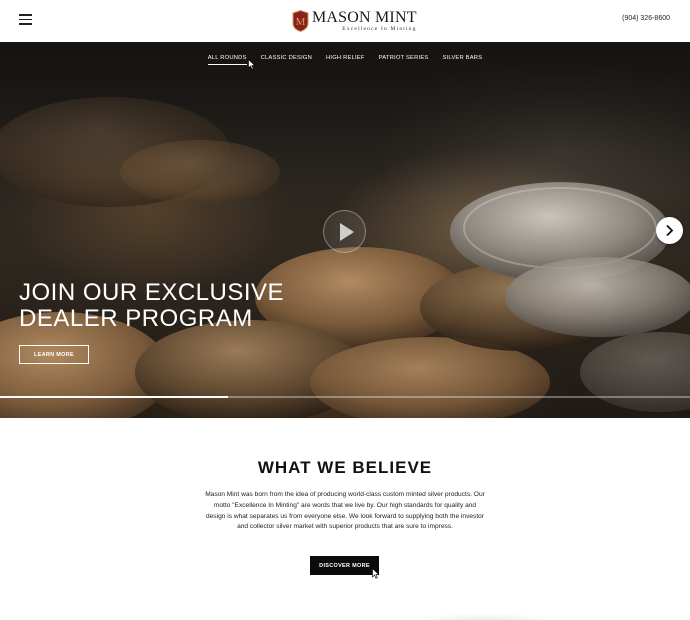 The width and height of the screenshot is (690, 620). I want to click on learn-more-button: LEARN MORE, so click(54, 354).